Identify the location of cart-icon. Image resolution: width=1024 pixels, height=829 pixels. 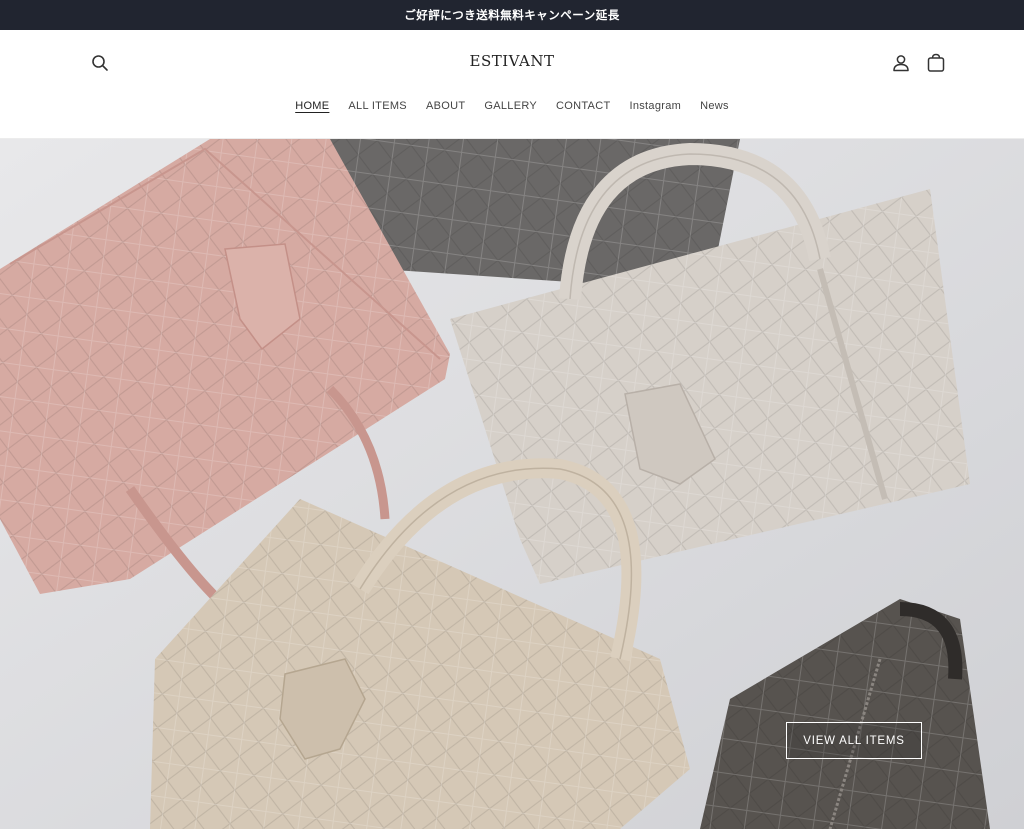
(936, 63).